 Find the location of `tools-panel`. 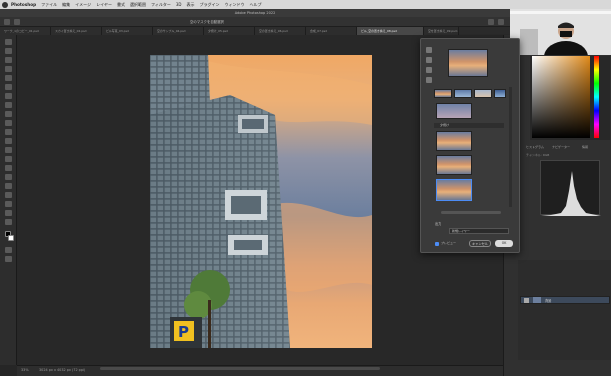

tools-panel is located at coordinates (8, 200).